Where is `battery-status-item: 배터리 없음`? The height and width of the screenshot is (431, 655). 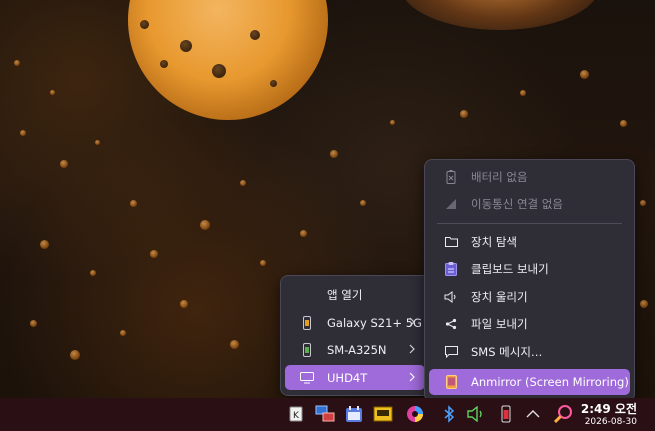
battery-status-item: 배터리 없음 is located at coordinates (529, 176).